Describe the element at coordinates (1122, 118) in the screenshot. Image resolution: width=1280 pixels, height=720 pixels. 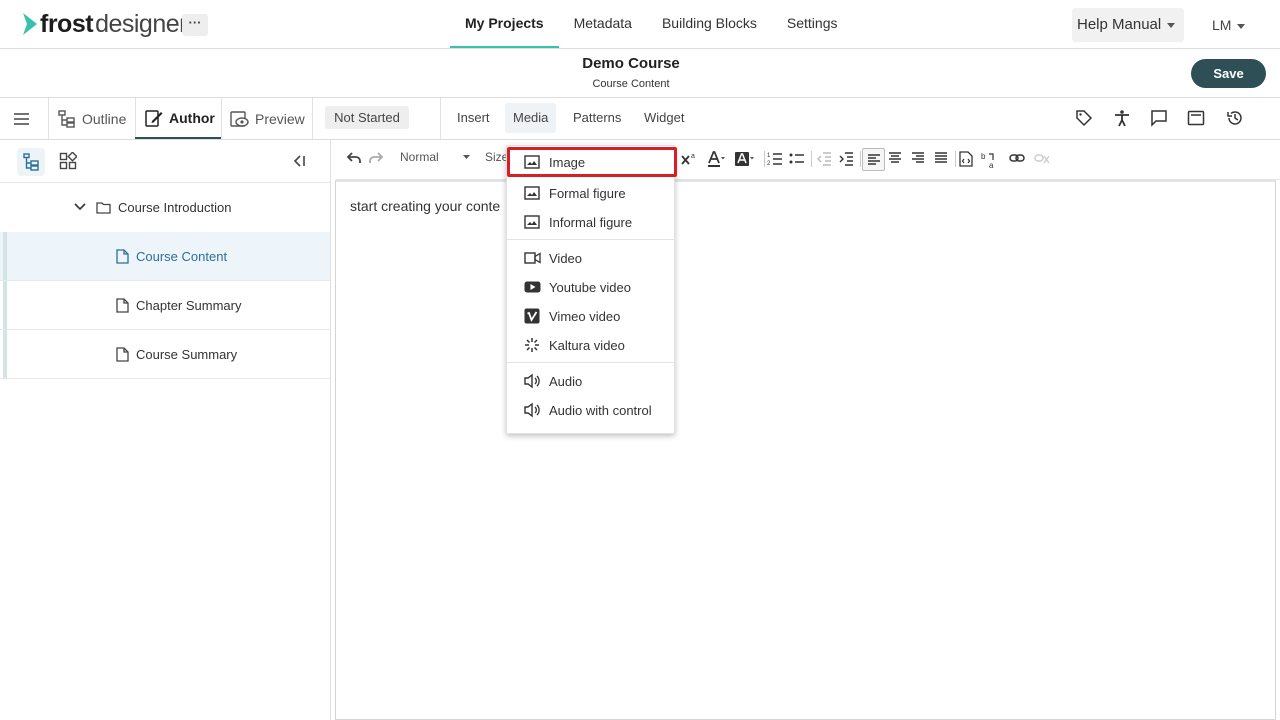
I see `accessibility-icon` at that location.